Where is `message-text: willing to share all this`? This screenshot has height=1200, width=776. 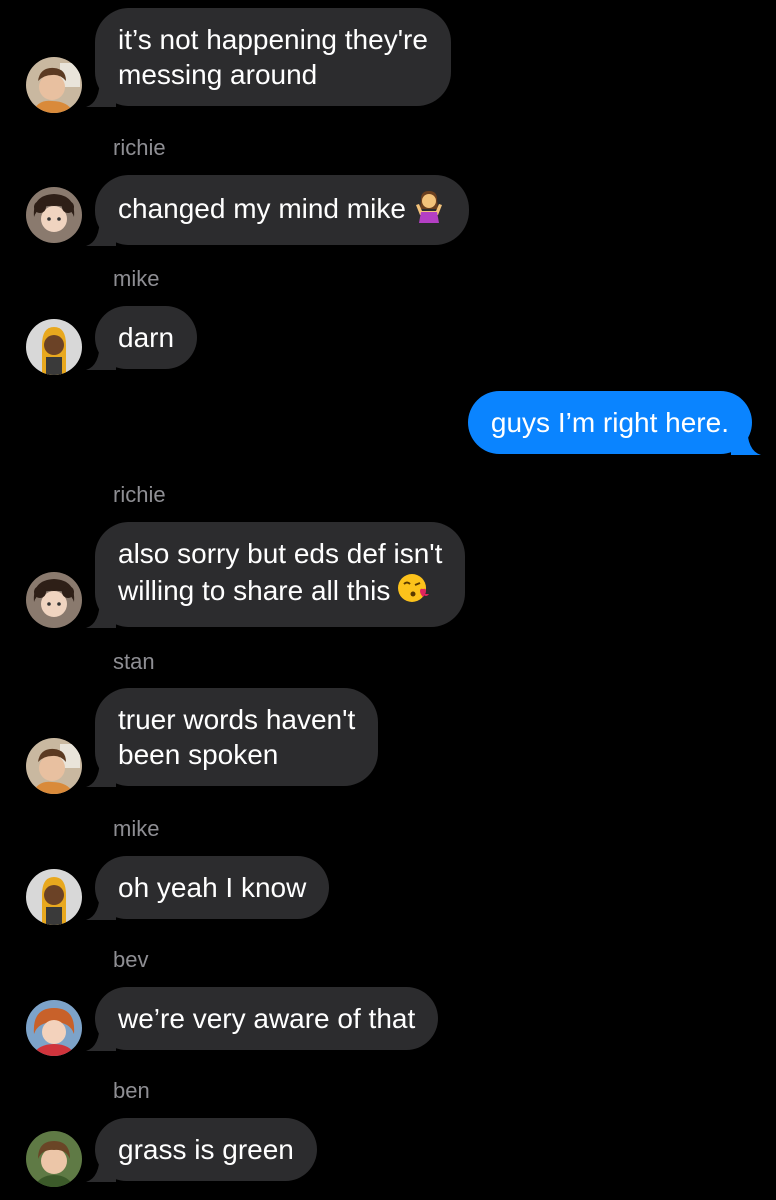
message-text: willing to share all this is located at coordinates (280, 592).